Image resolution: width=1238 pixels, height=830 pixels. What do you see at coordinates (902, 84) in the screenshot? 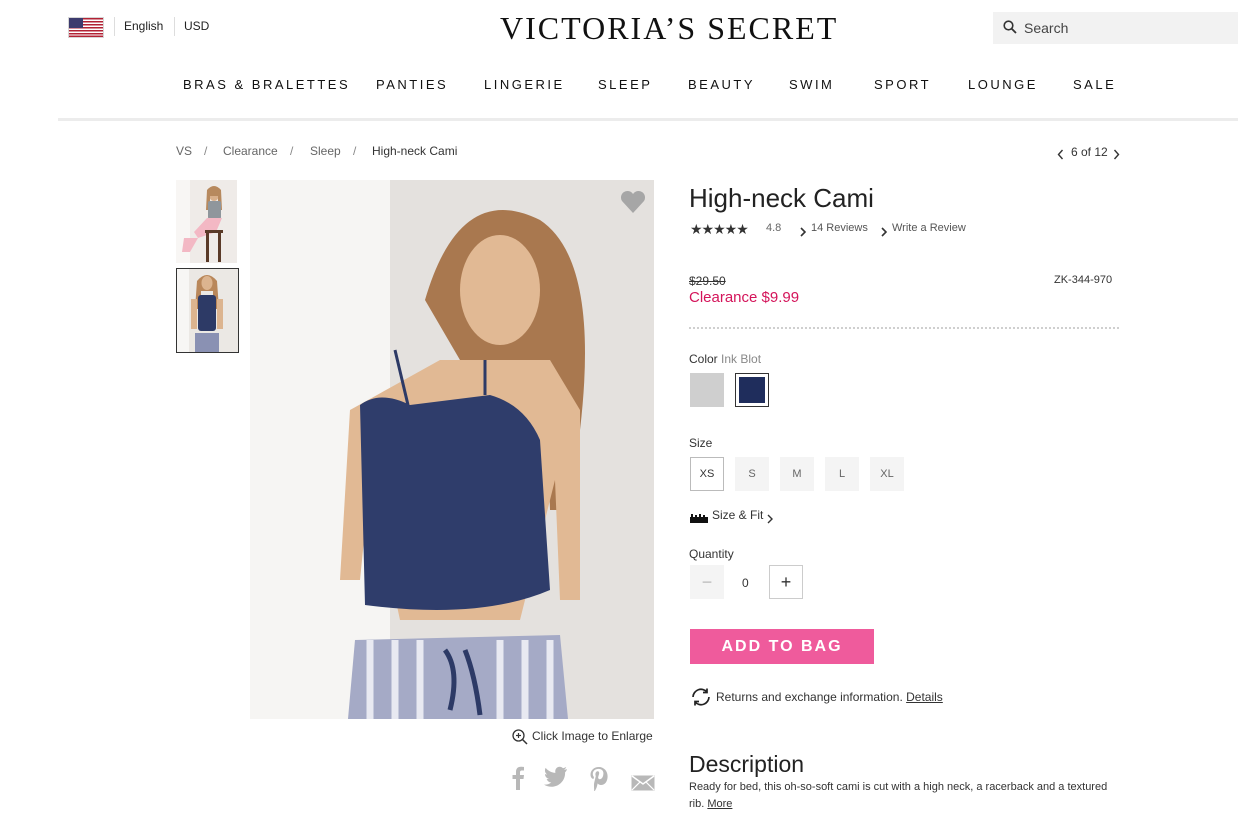
I see `nav-item-sport: SPORT` at bounding box center [902, 84].